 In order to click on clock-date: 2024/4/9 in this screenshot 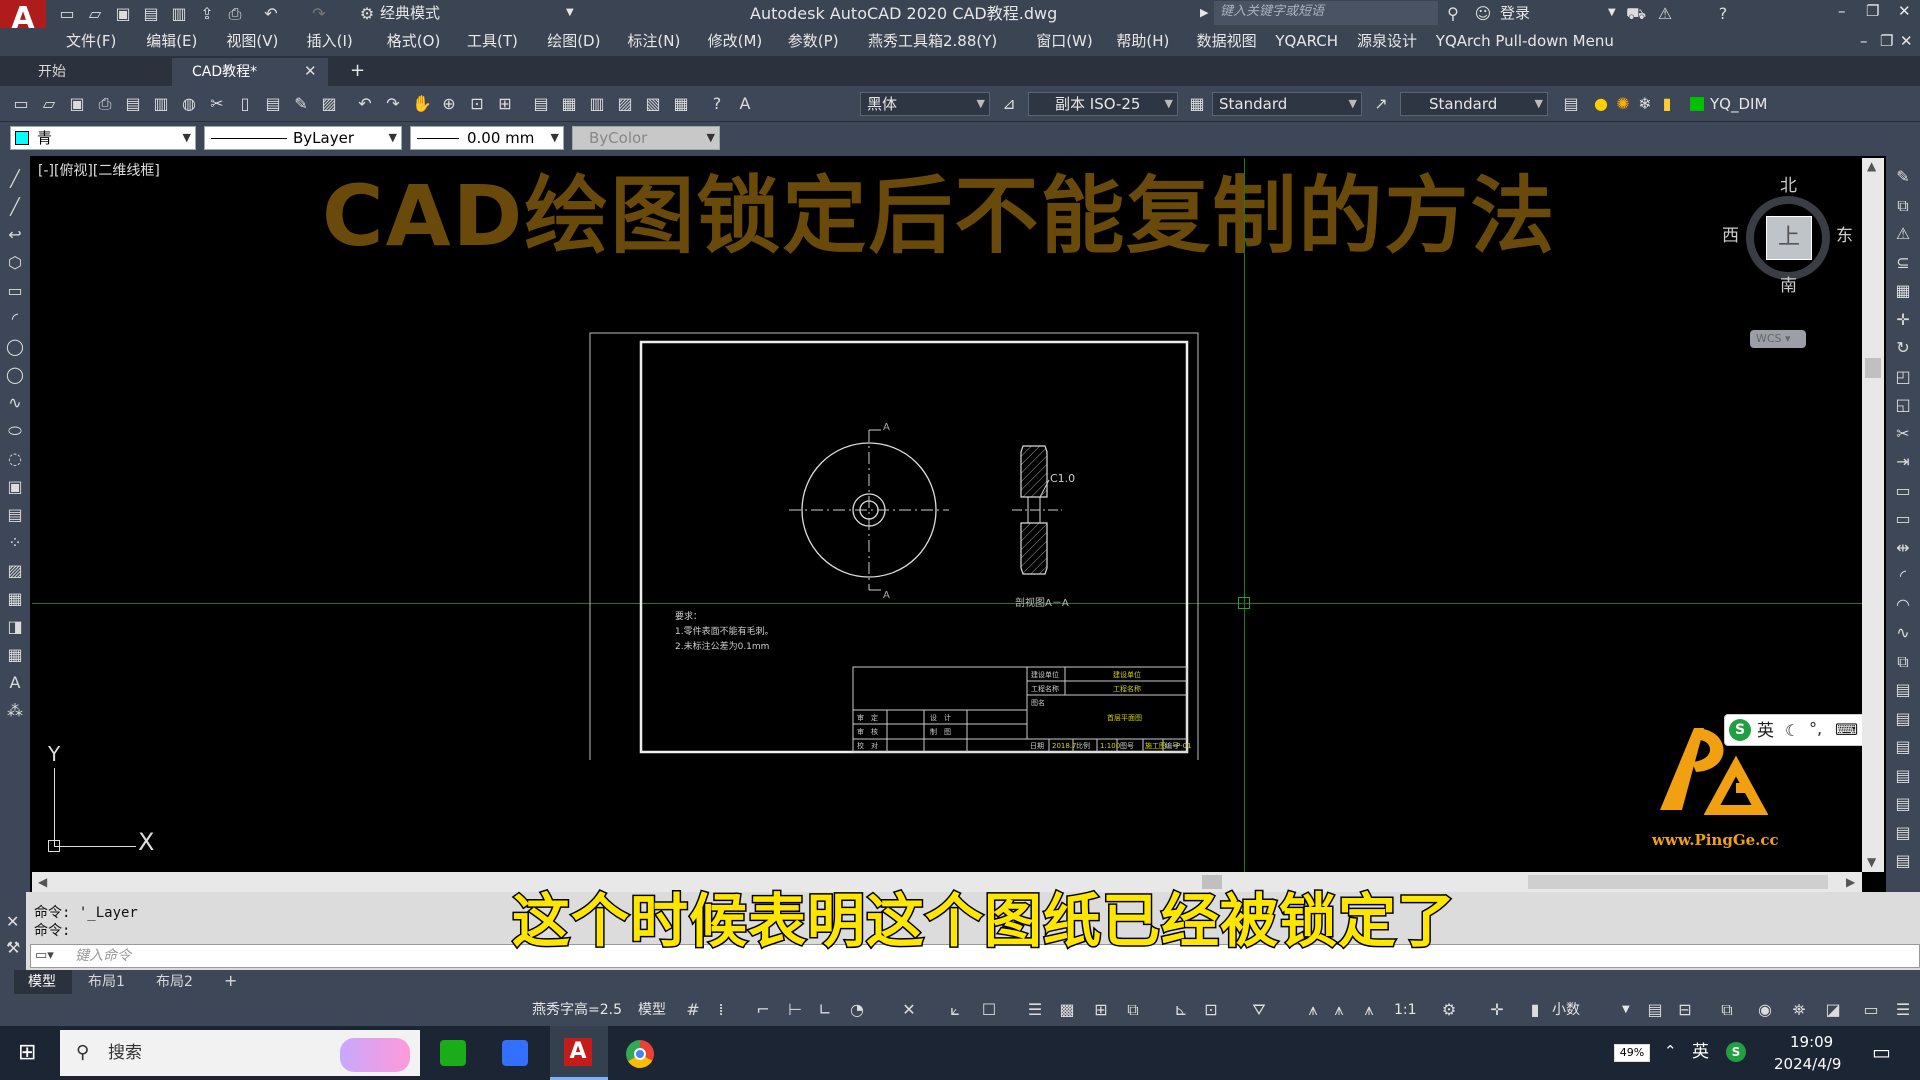, I will do `click(1807, 1064)`.